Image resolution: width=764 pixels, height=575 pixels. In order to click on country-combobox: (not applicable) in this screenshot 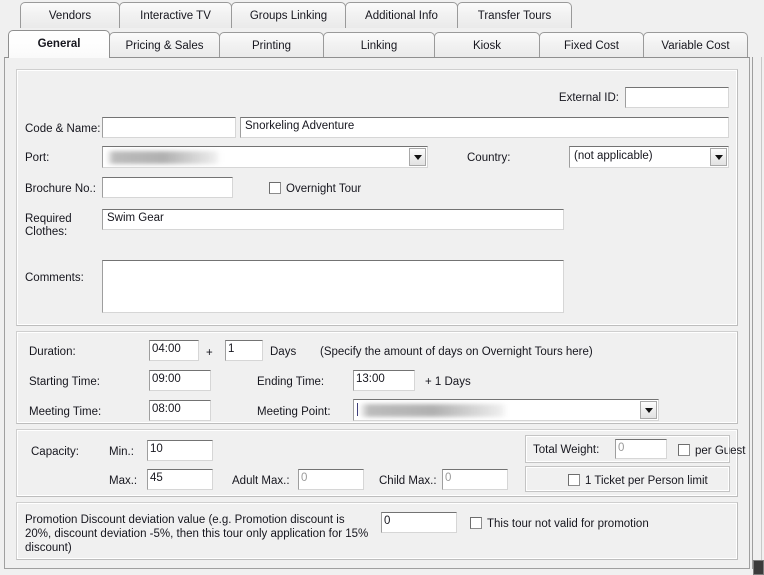, I will do `click(649, 157)`.